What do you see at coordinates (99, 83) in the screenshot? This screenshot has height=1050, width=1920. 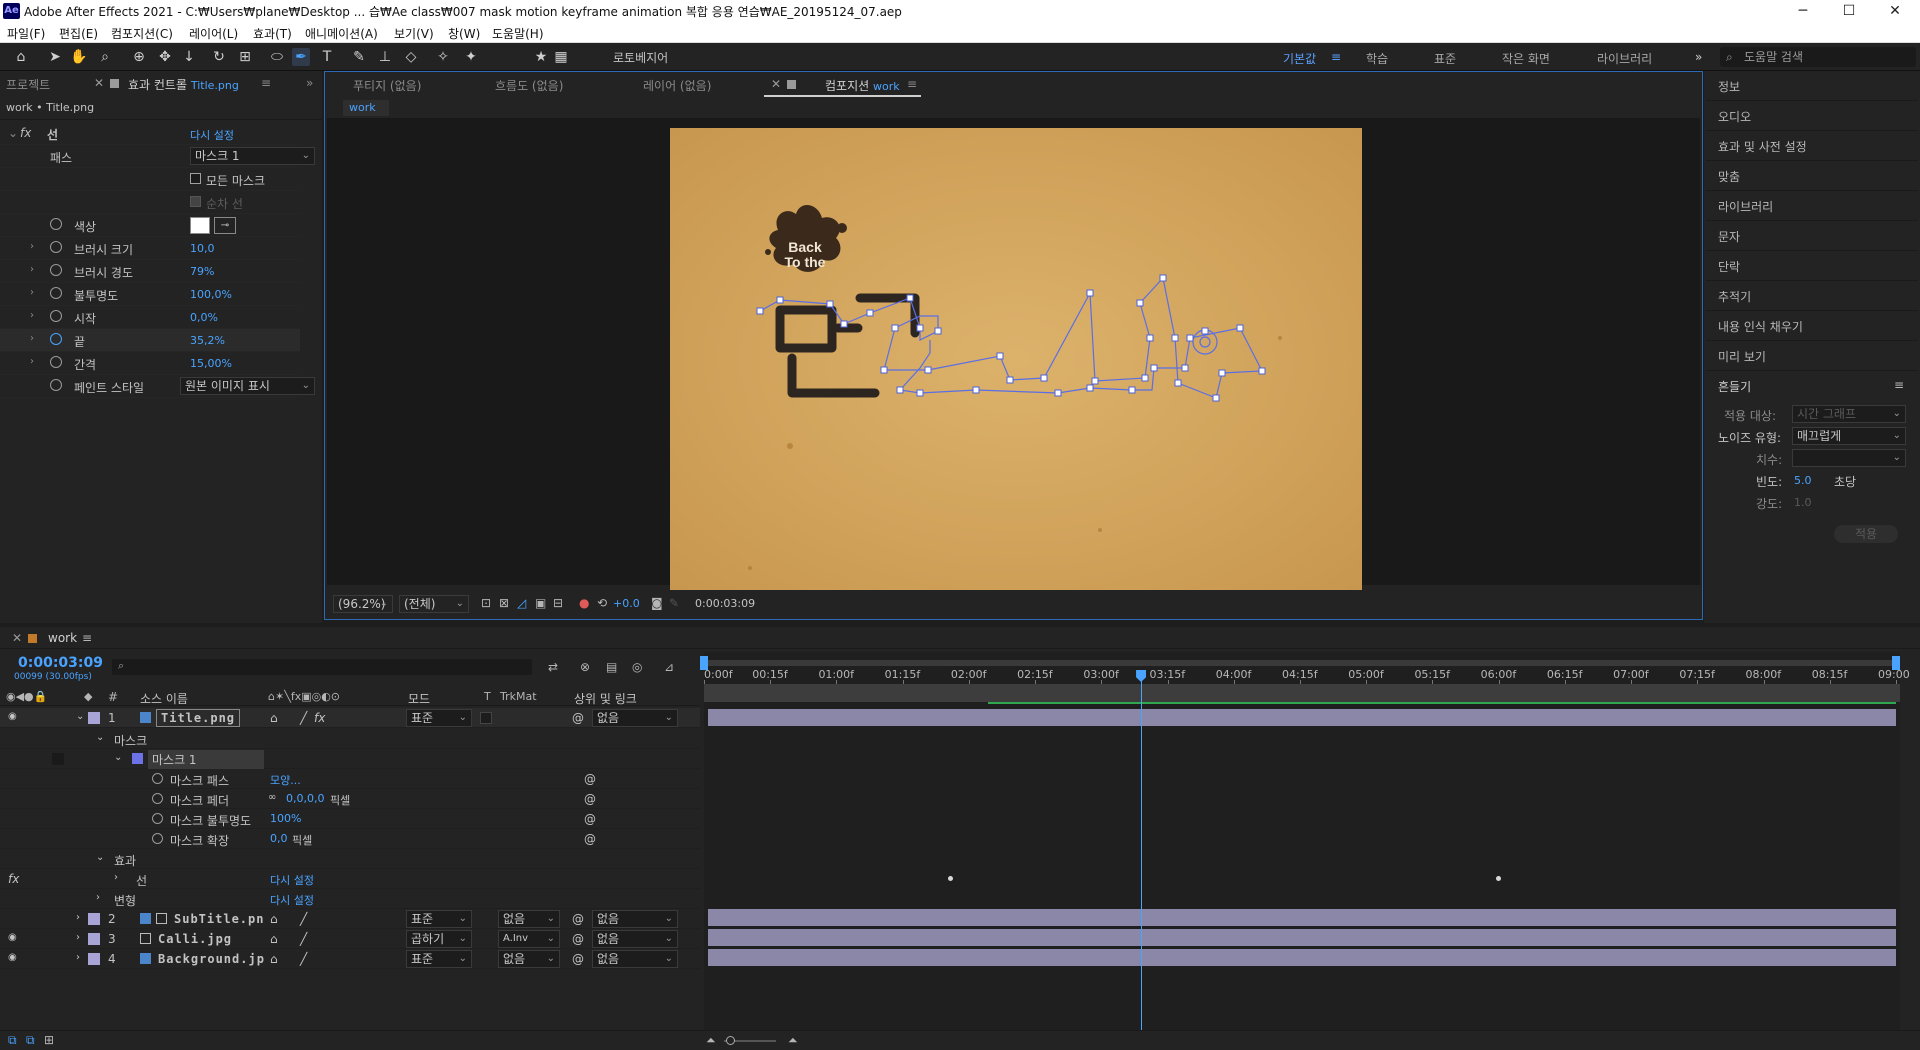 I see `close-tab-icon: ✕` at bounding box center [99, 83].